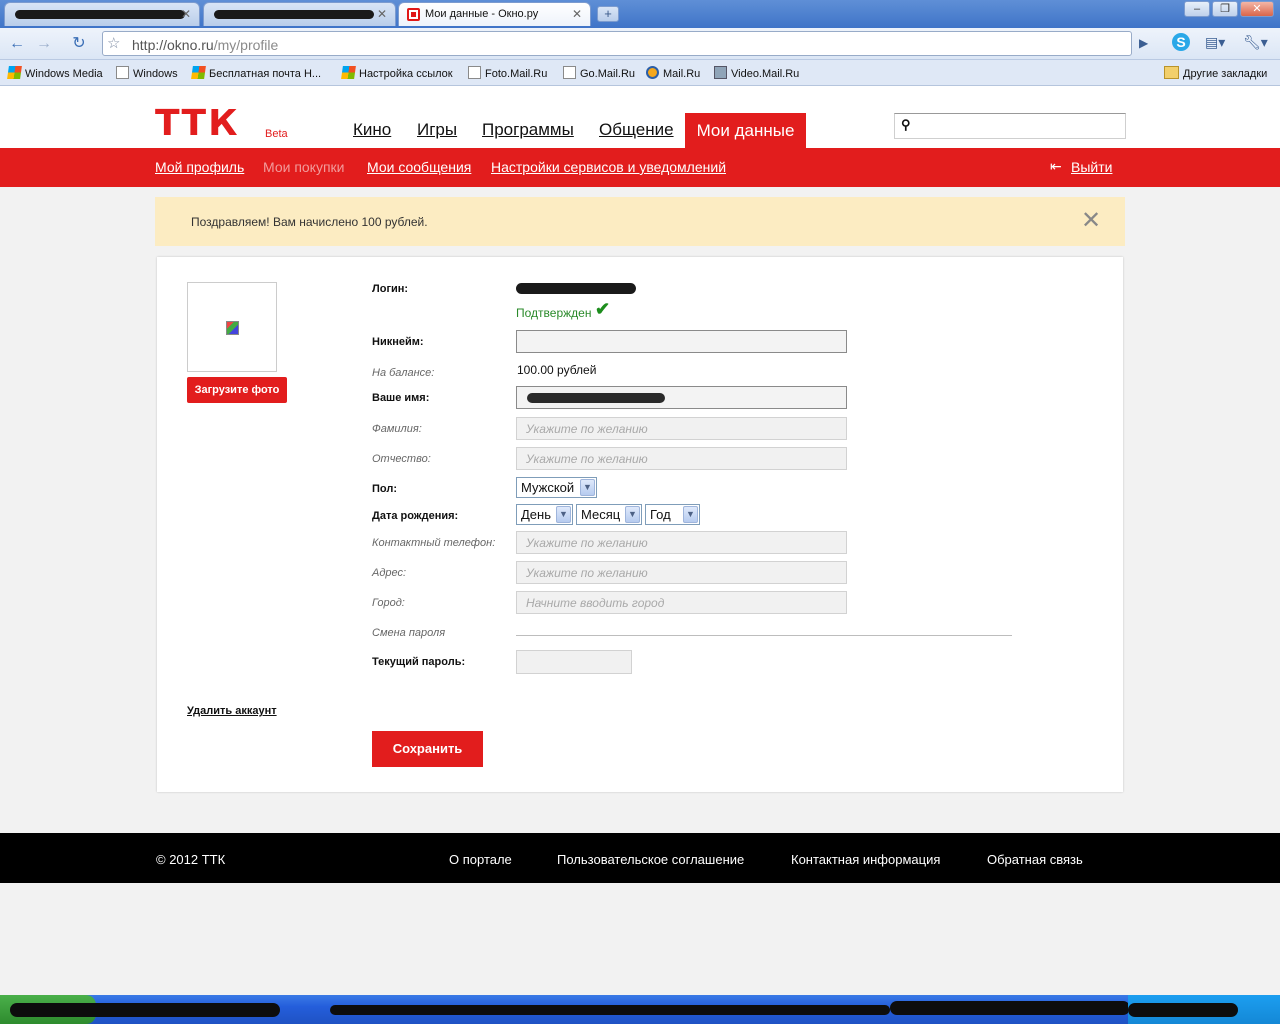  Describe the element at coordinates (673, 73) in the screenshot. I see `bookmark-mail-ru: Mail.Ru` at that location.